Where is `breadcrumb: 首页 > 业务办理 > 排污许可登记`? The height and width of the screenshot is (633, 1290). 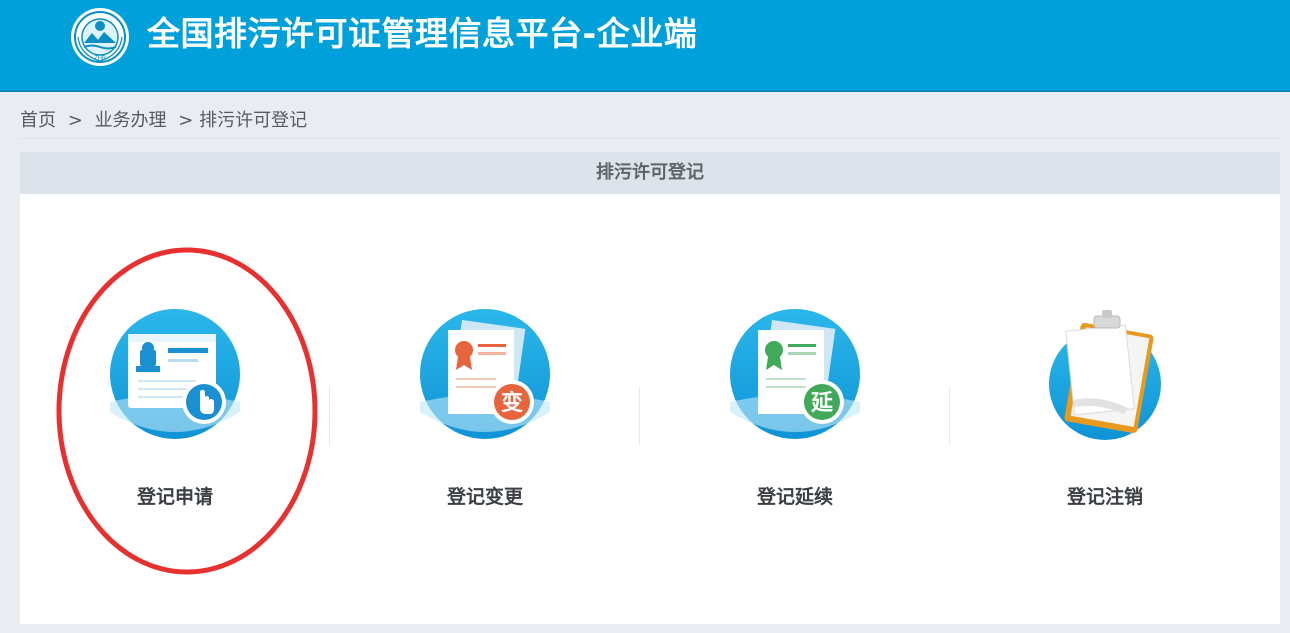
breadcrumb: 首页 > 业务办理 > 排污许可登记 is located at coordinates (163, 121).